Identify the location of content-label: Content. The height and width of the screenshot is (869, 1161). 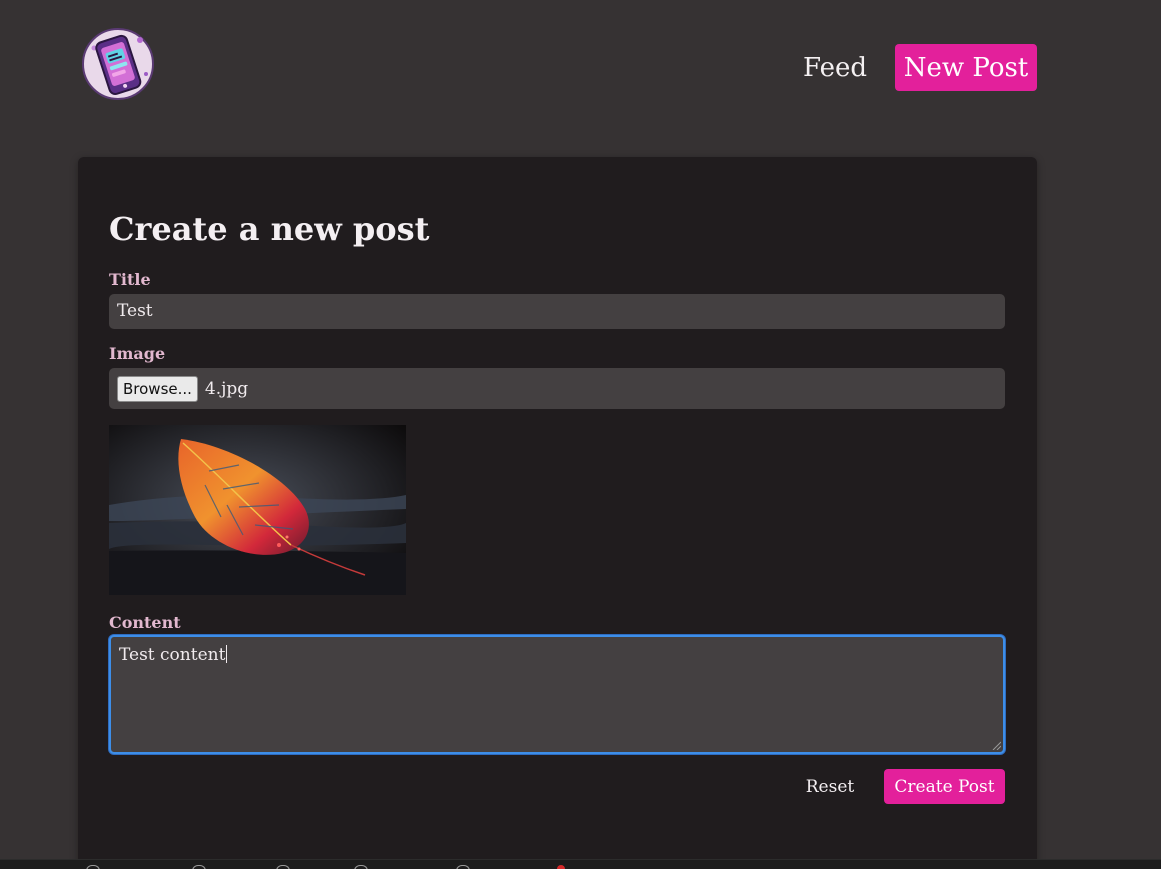
(145, 622).